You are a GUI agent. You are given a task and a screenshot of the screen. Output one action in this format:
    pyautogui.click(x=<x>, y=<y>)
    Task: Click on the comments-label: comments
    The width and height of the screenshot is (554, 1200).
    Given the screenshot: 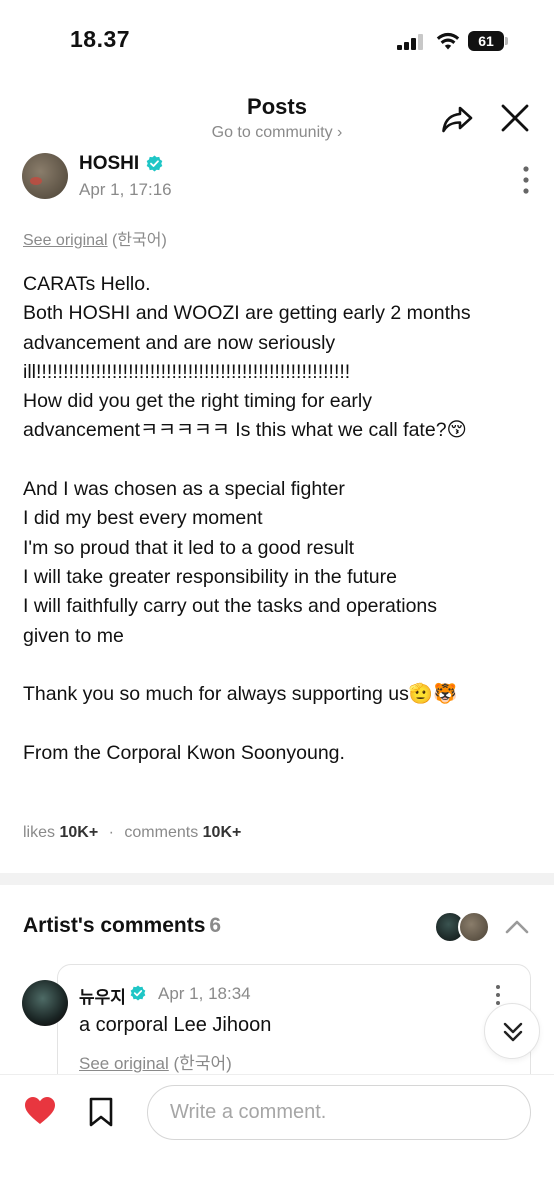 What is the action you would take?
    pyautogui.click(x=161, y=832)
    